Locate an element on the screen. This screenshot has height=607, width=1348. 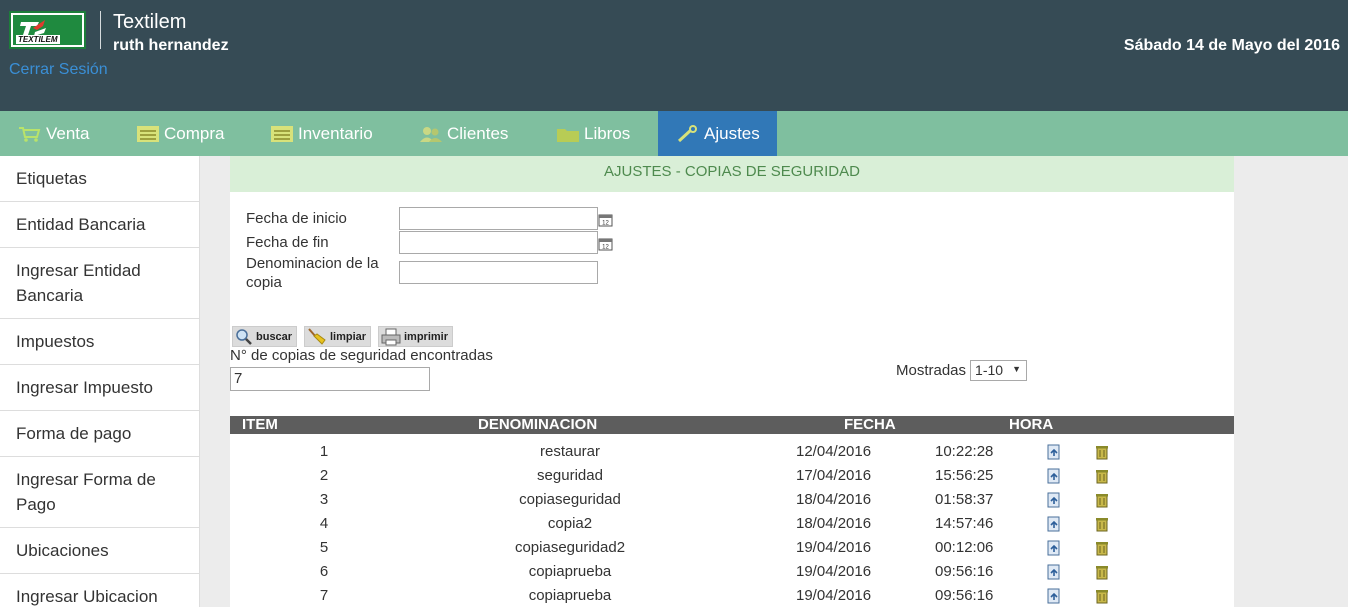
sidebar-item-impuestos: Impuestos is located at coordinates (99, 342).